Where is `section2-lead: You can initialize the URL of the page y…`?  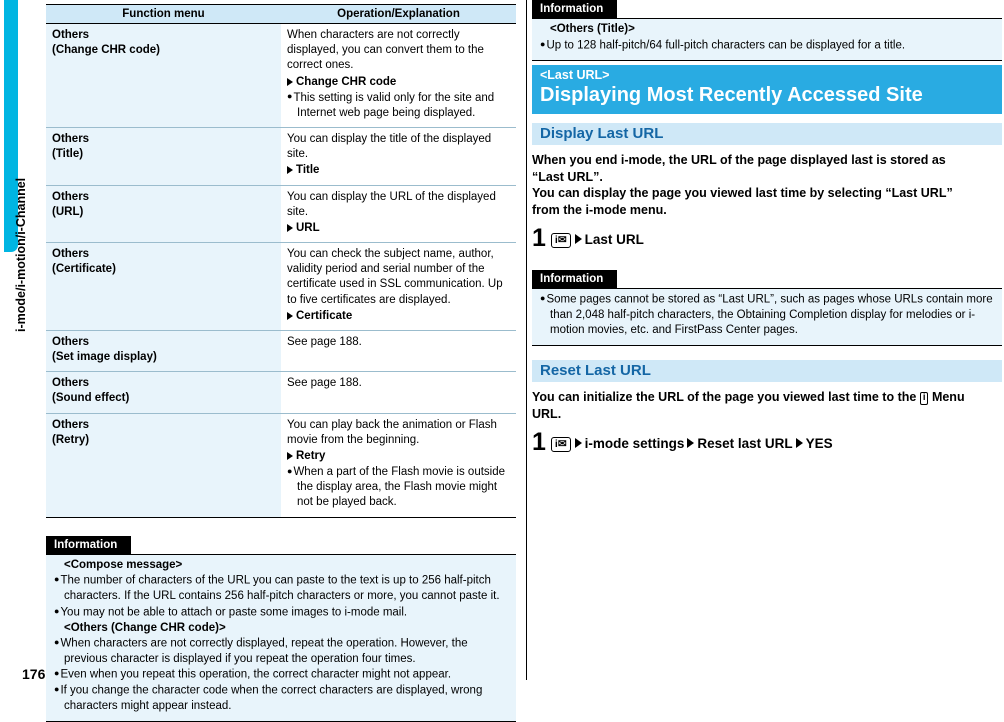
section2-lead: You can initialize the URL of the page y… is located at coordinates (767, 406).